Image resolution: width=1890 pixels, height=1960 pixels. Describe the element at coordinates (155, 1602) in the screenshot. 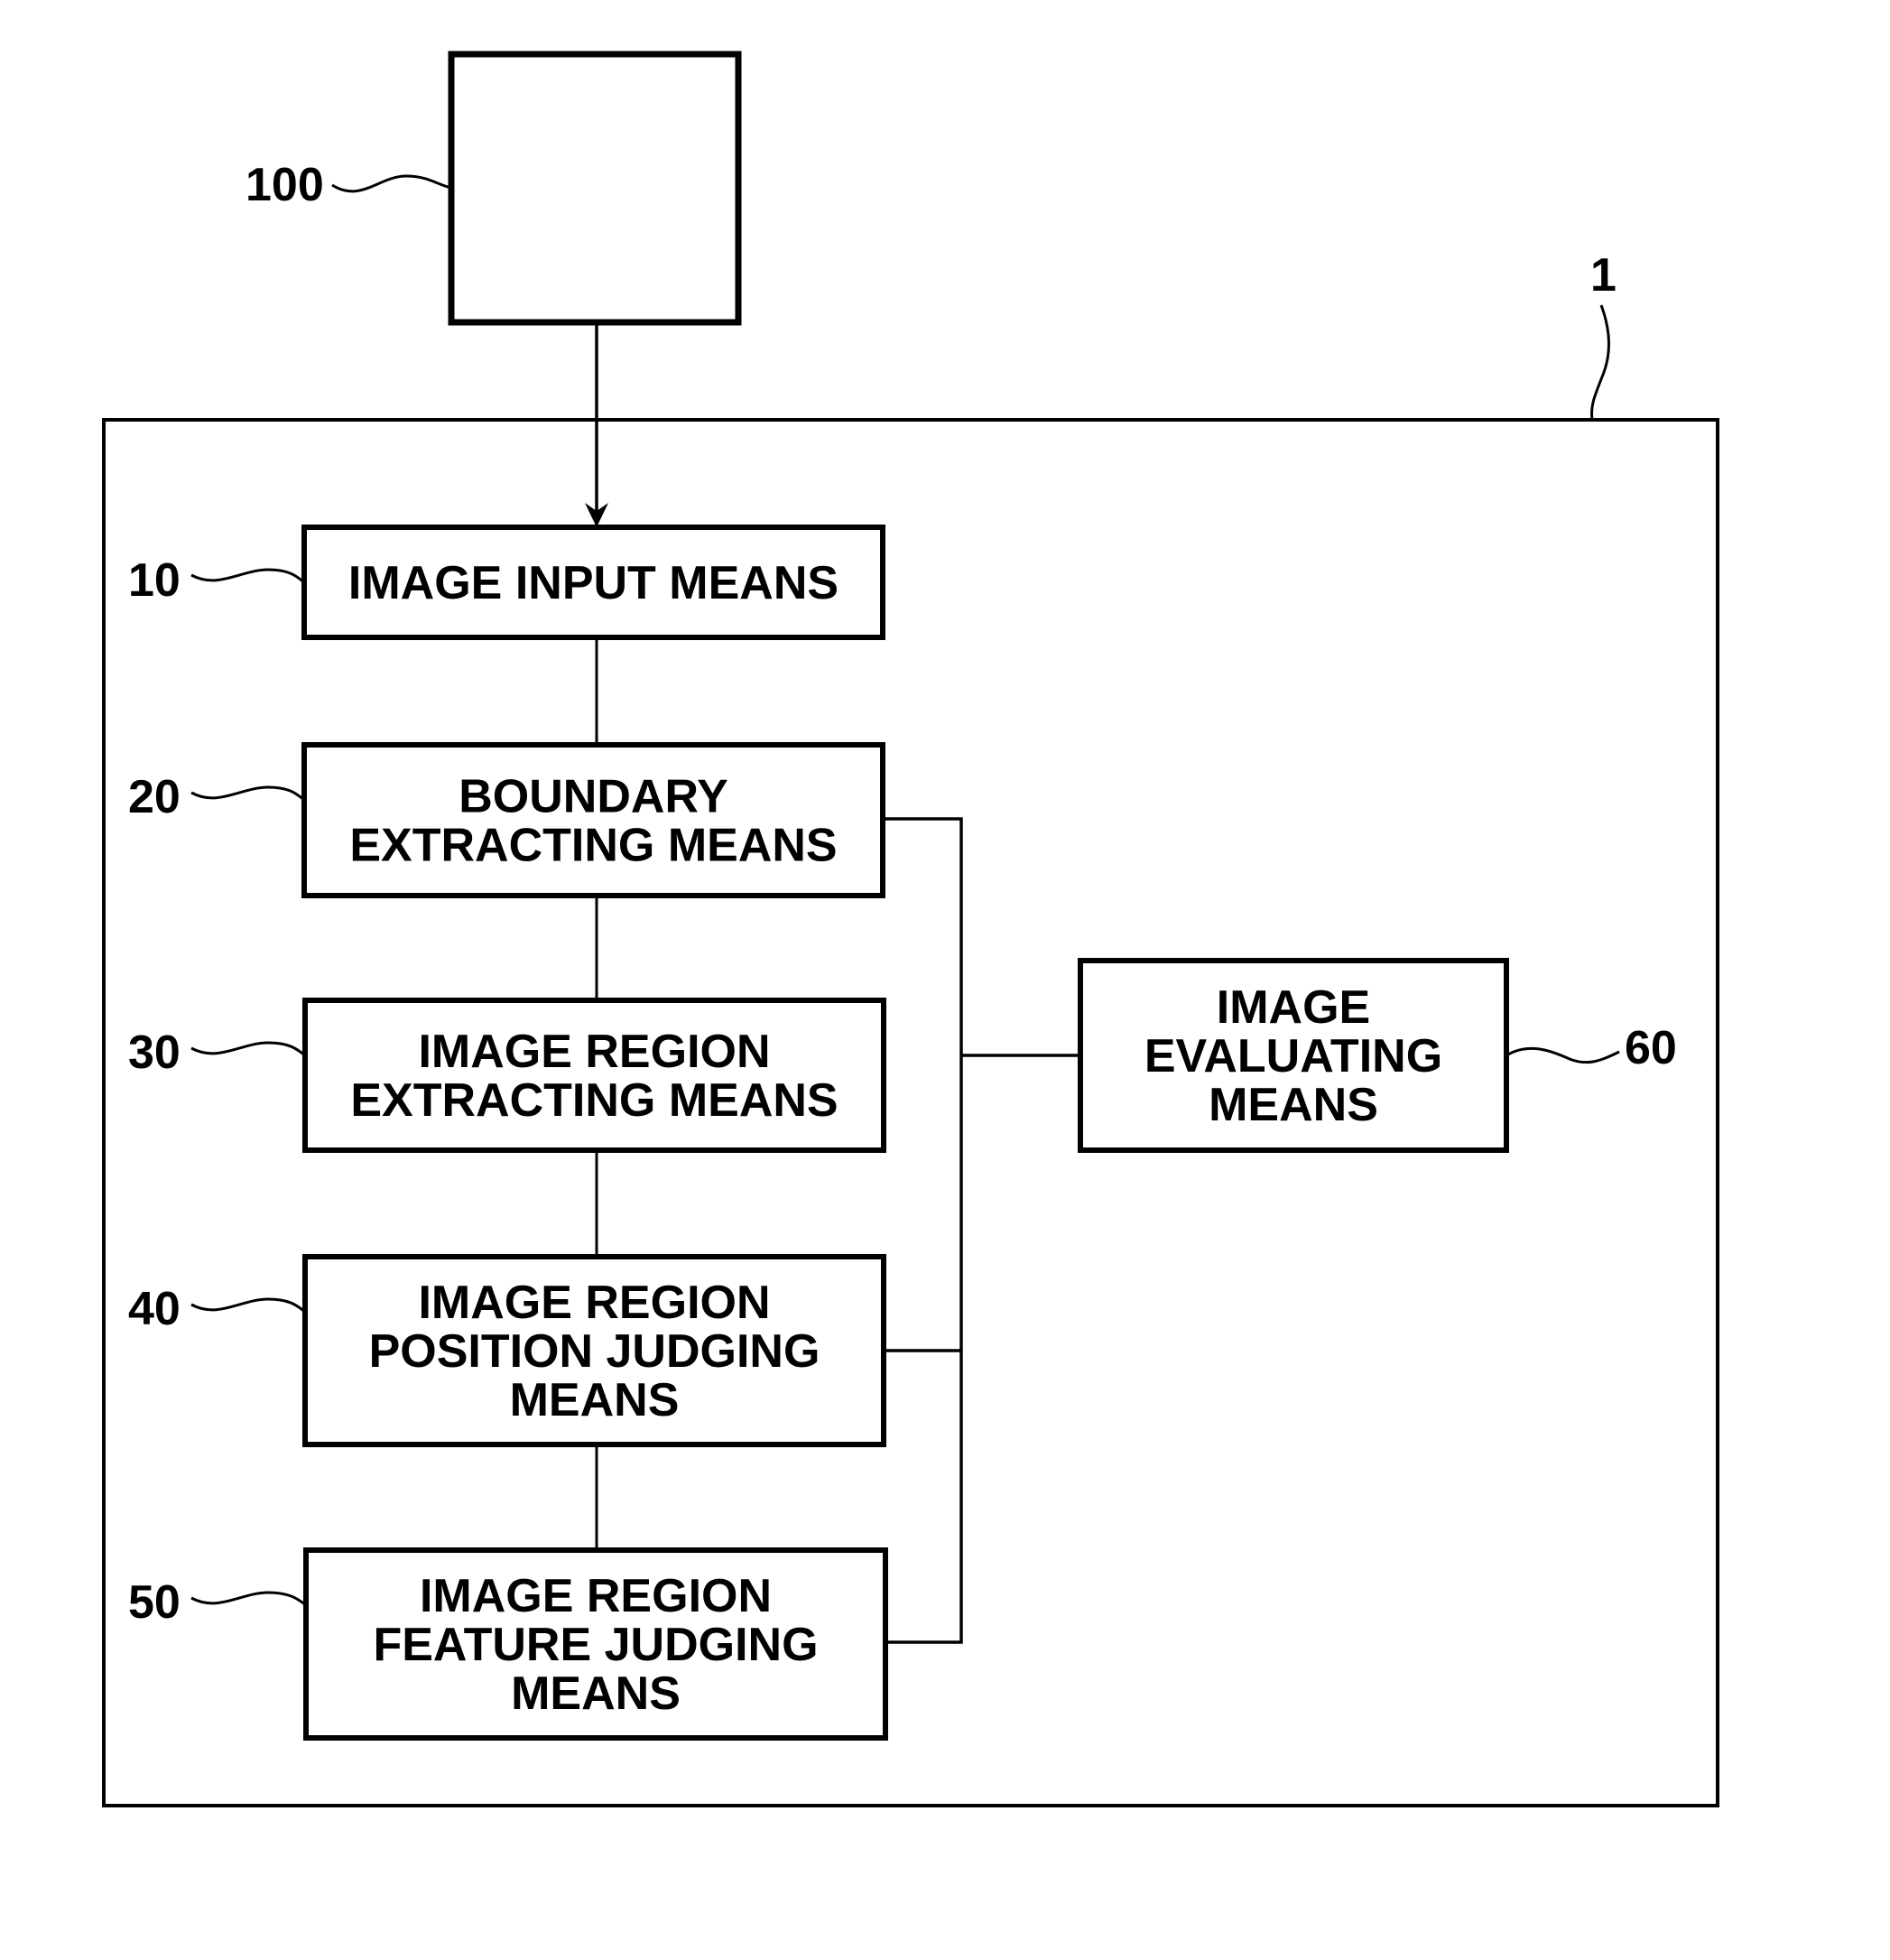

I see `ref-label-50: 50` at that location.